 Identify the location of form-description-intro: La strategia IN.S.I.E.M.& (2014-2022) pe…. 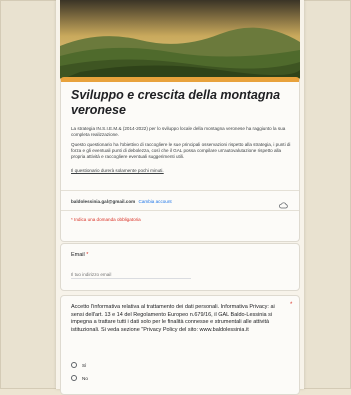
(178, 132).